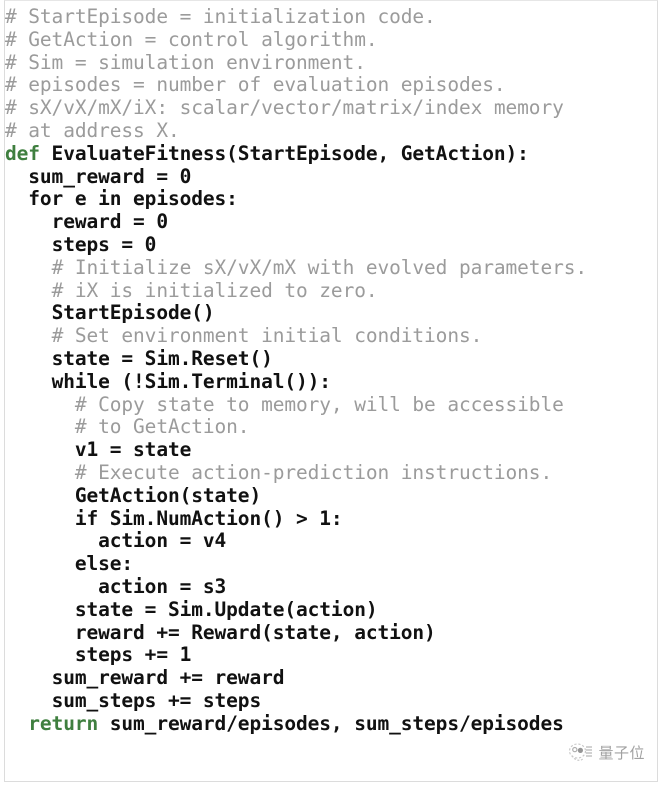  I want to click on code-token-code: if Sim.NumAction() > 1:, so click(208, 518).